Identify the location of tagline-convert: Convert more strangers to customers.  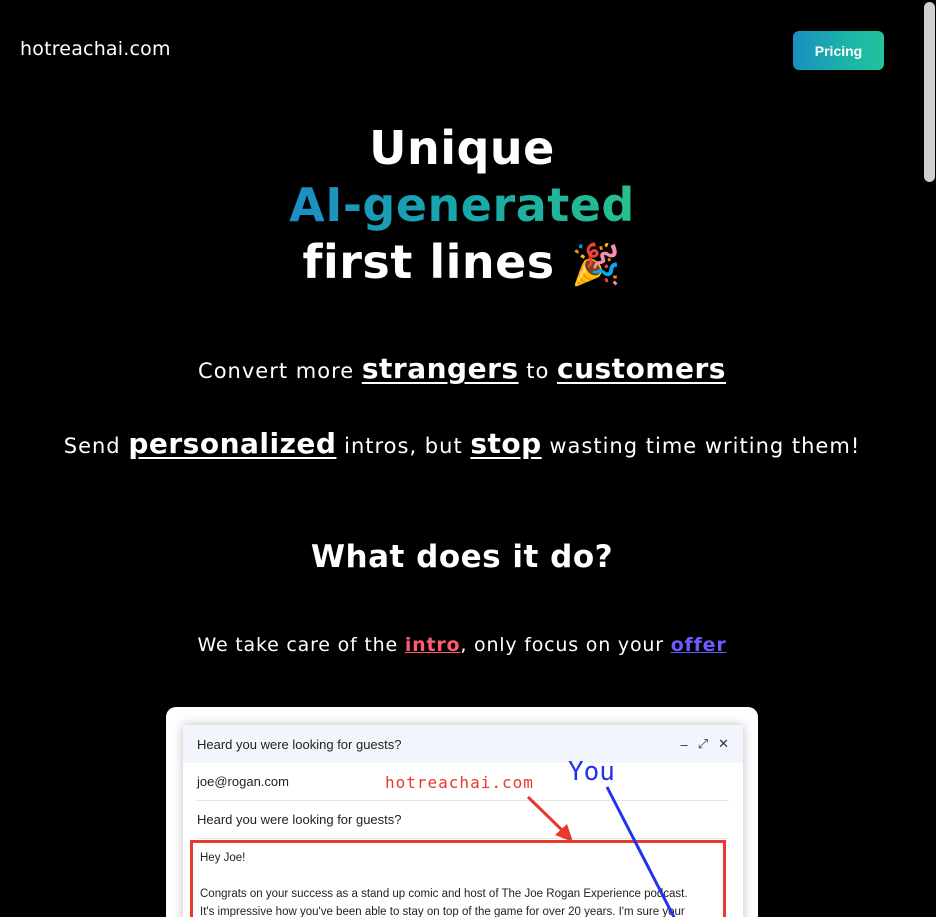
(462, 368).